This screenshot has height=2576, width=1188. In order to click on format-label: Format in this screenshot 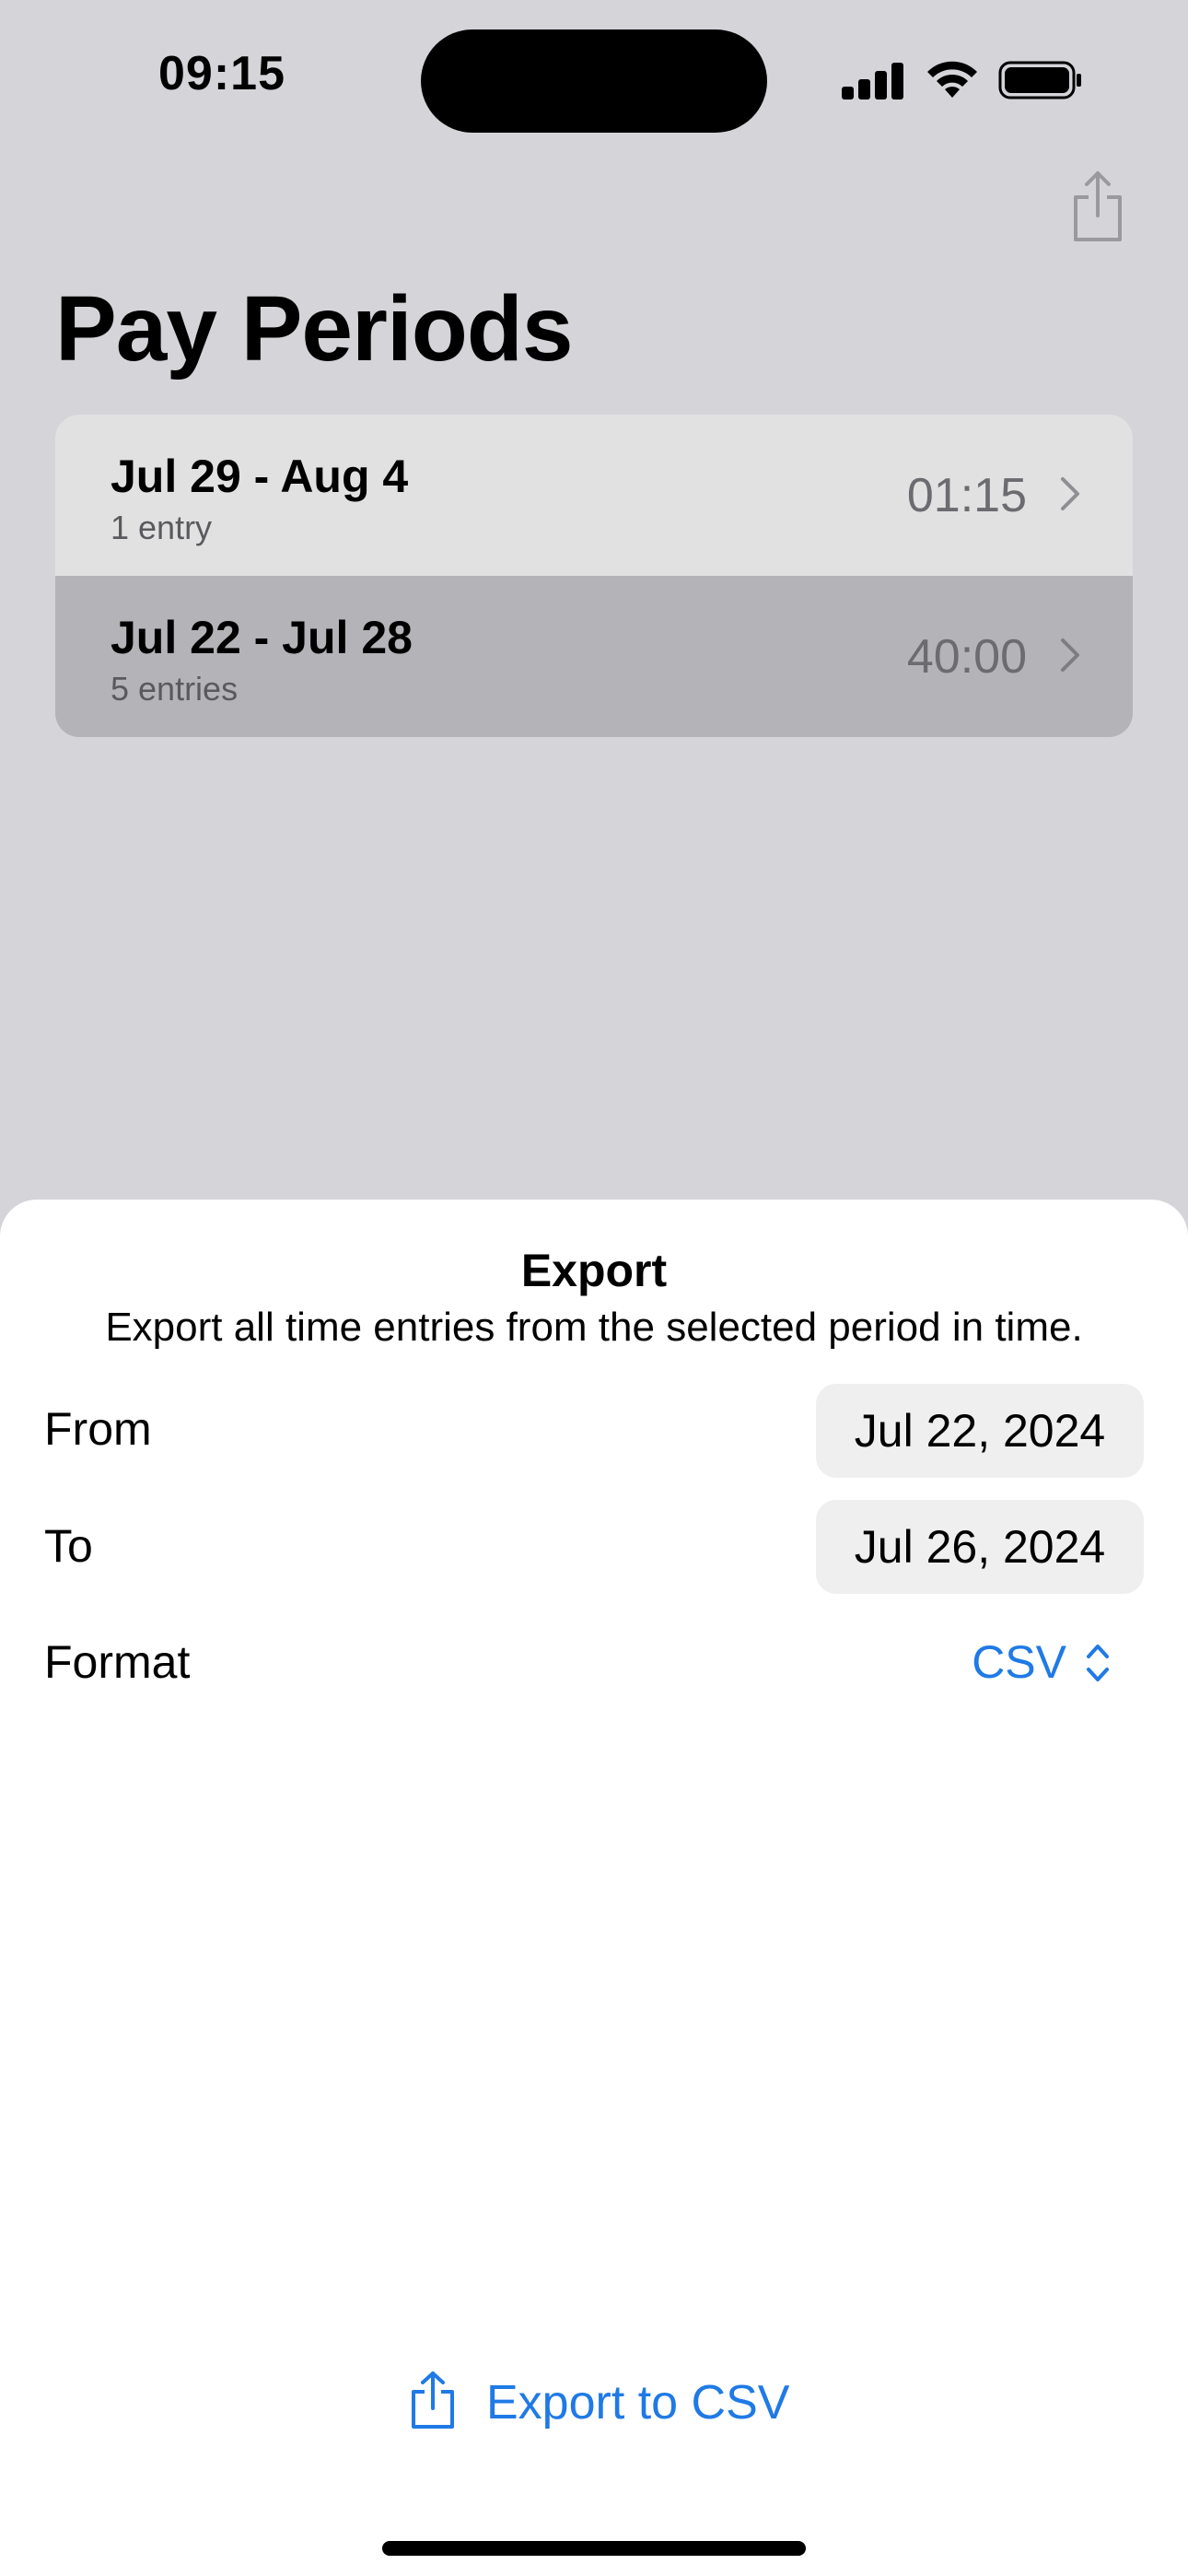, I will do `click(117, 1662)`.